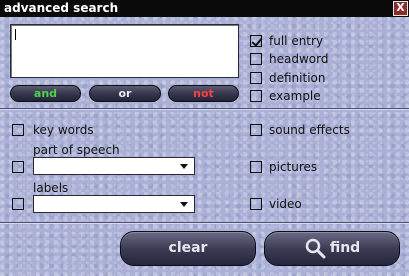  I want to click on video-label: video, so click(285, 204).